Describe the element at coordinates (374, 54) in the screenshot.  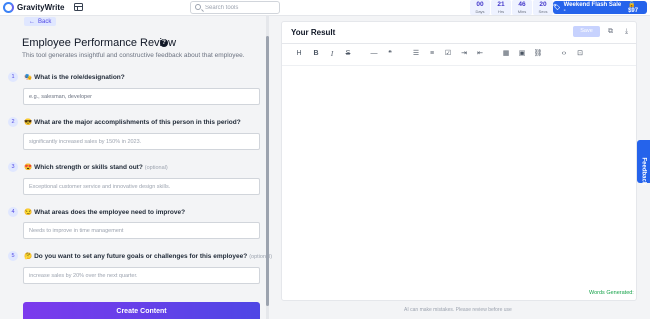
I see `horizontal-rule-icon: —` at that location.